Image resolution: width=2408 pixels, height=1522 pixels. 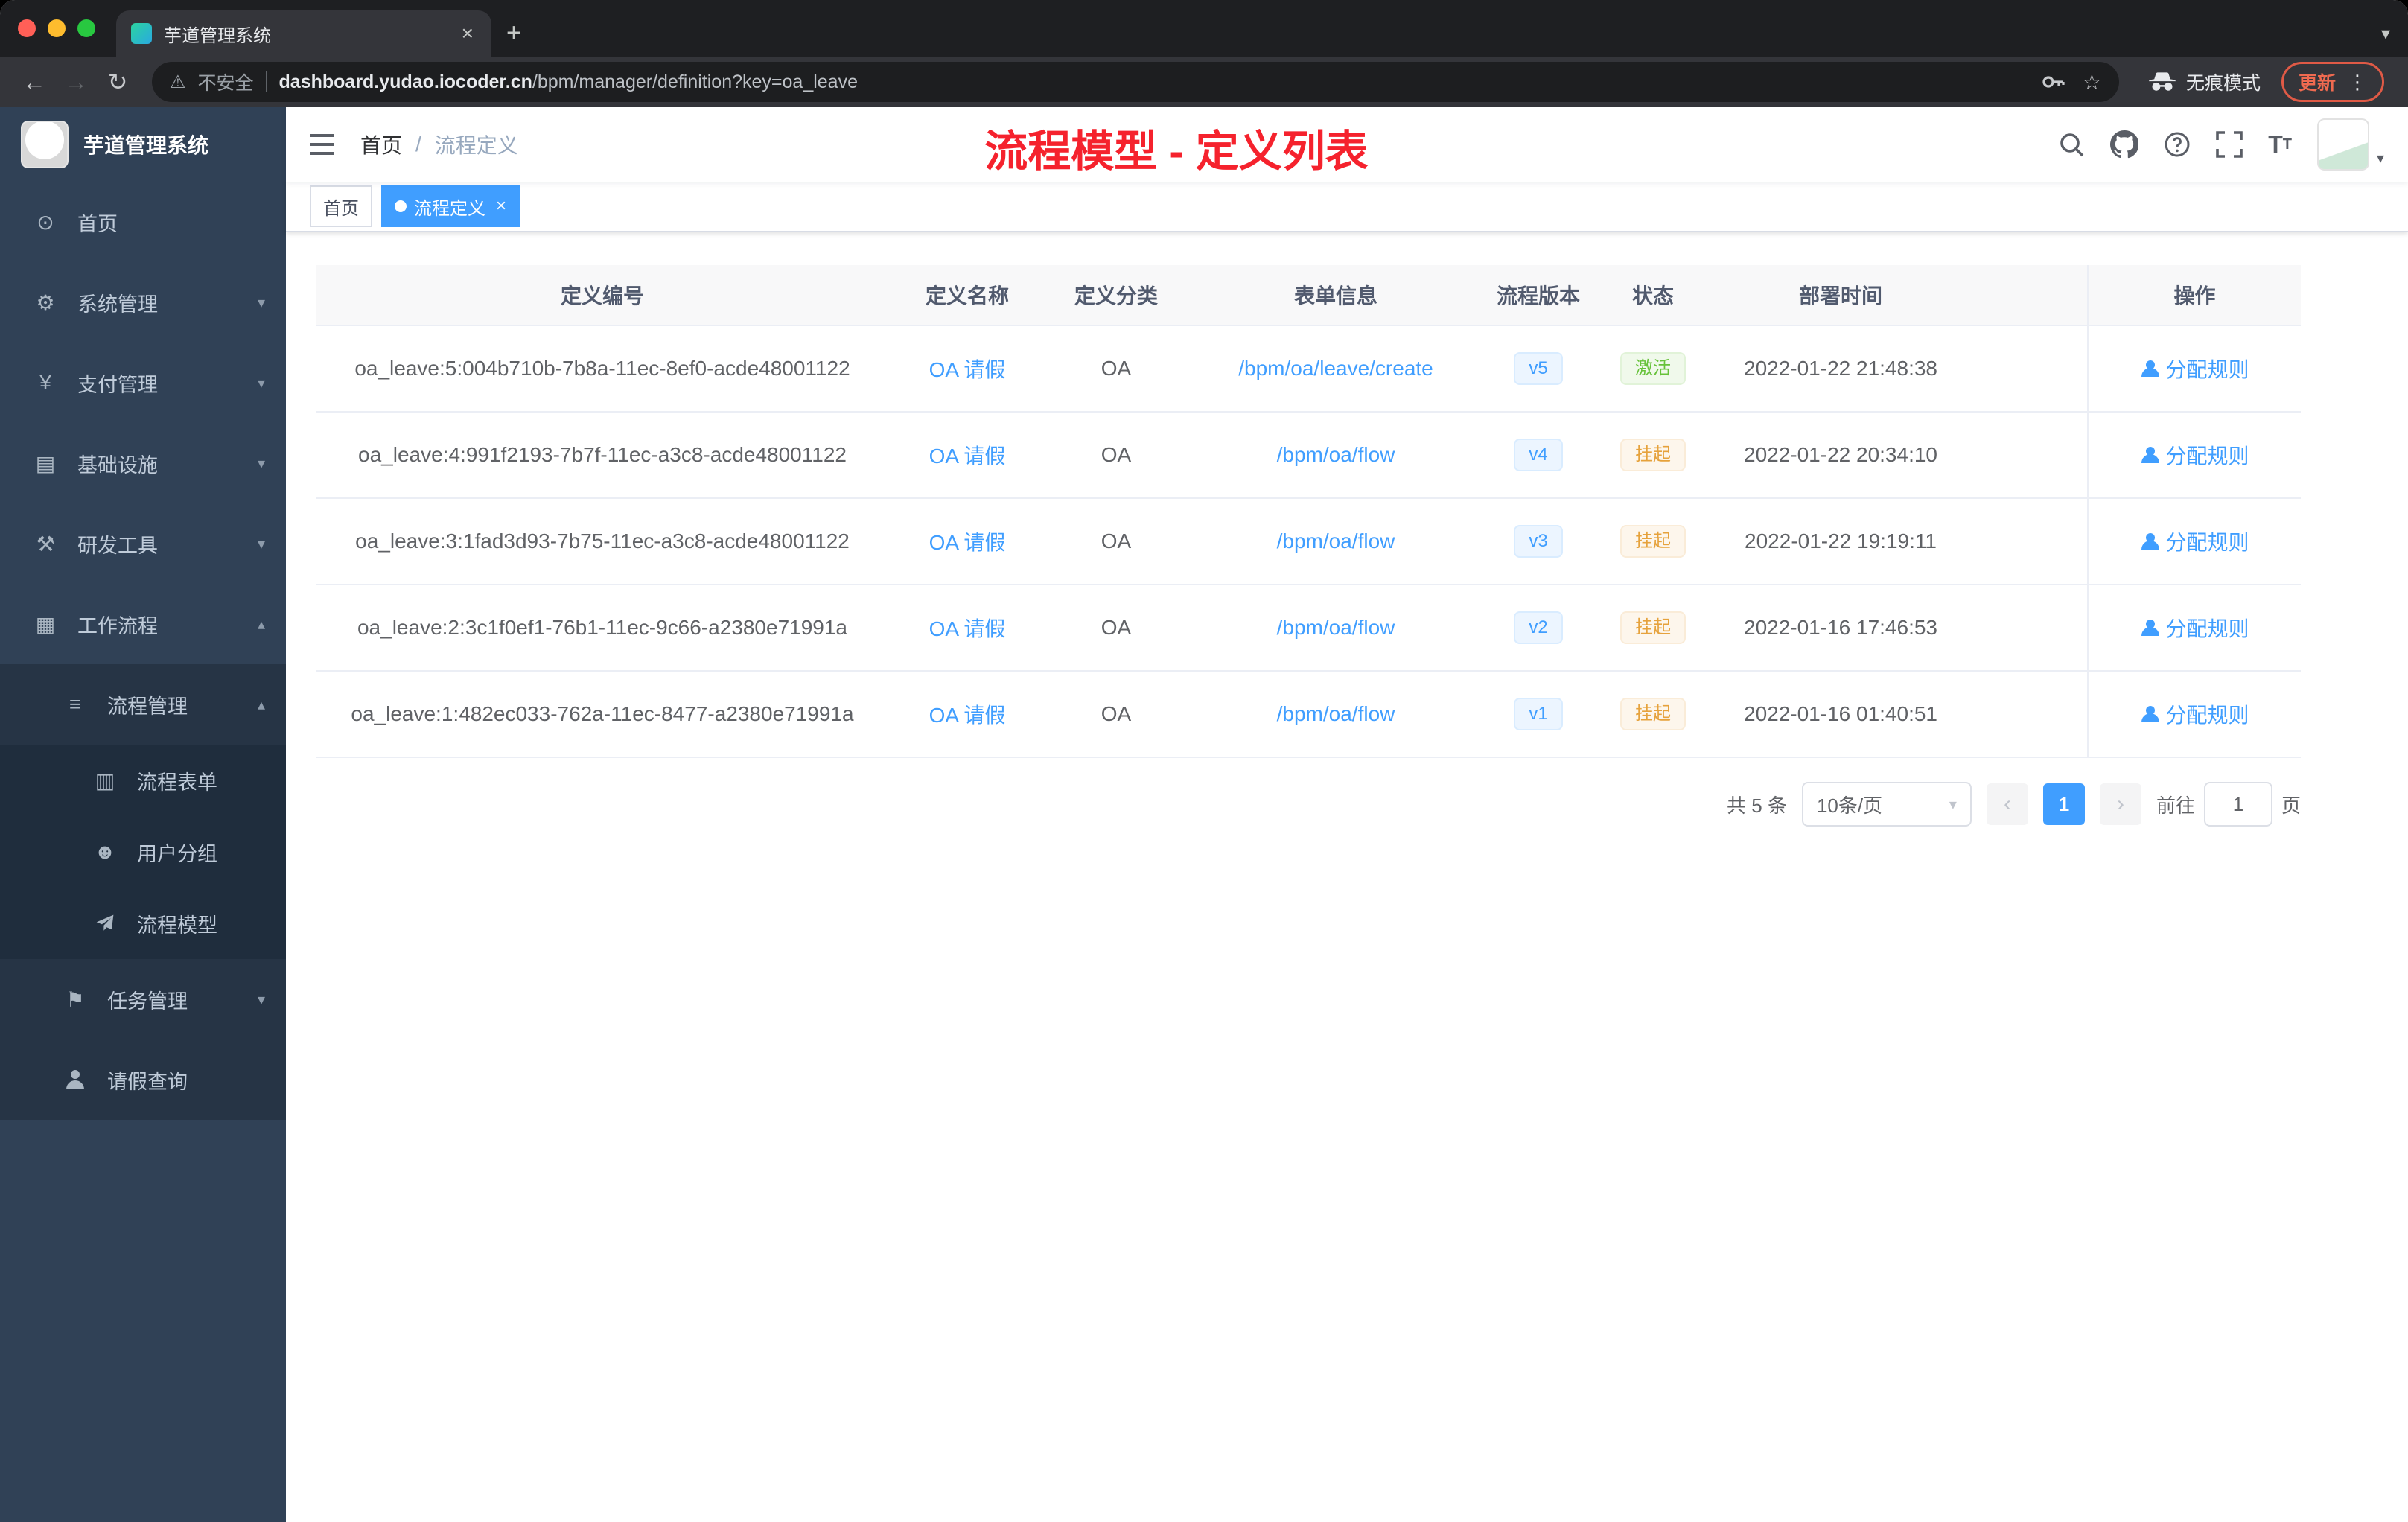 What do you see at coordinates (2120, 804) in the screenshot?
I see `next-page-button: ›` at bounding box center [2120, 804].